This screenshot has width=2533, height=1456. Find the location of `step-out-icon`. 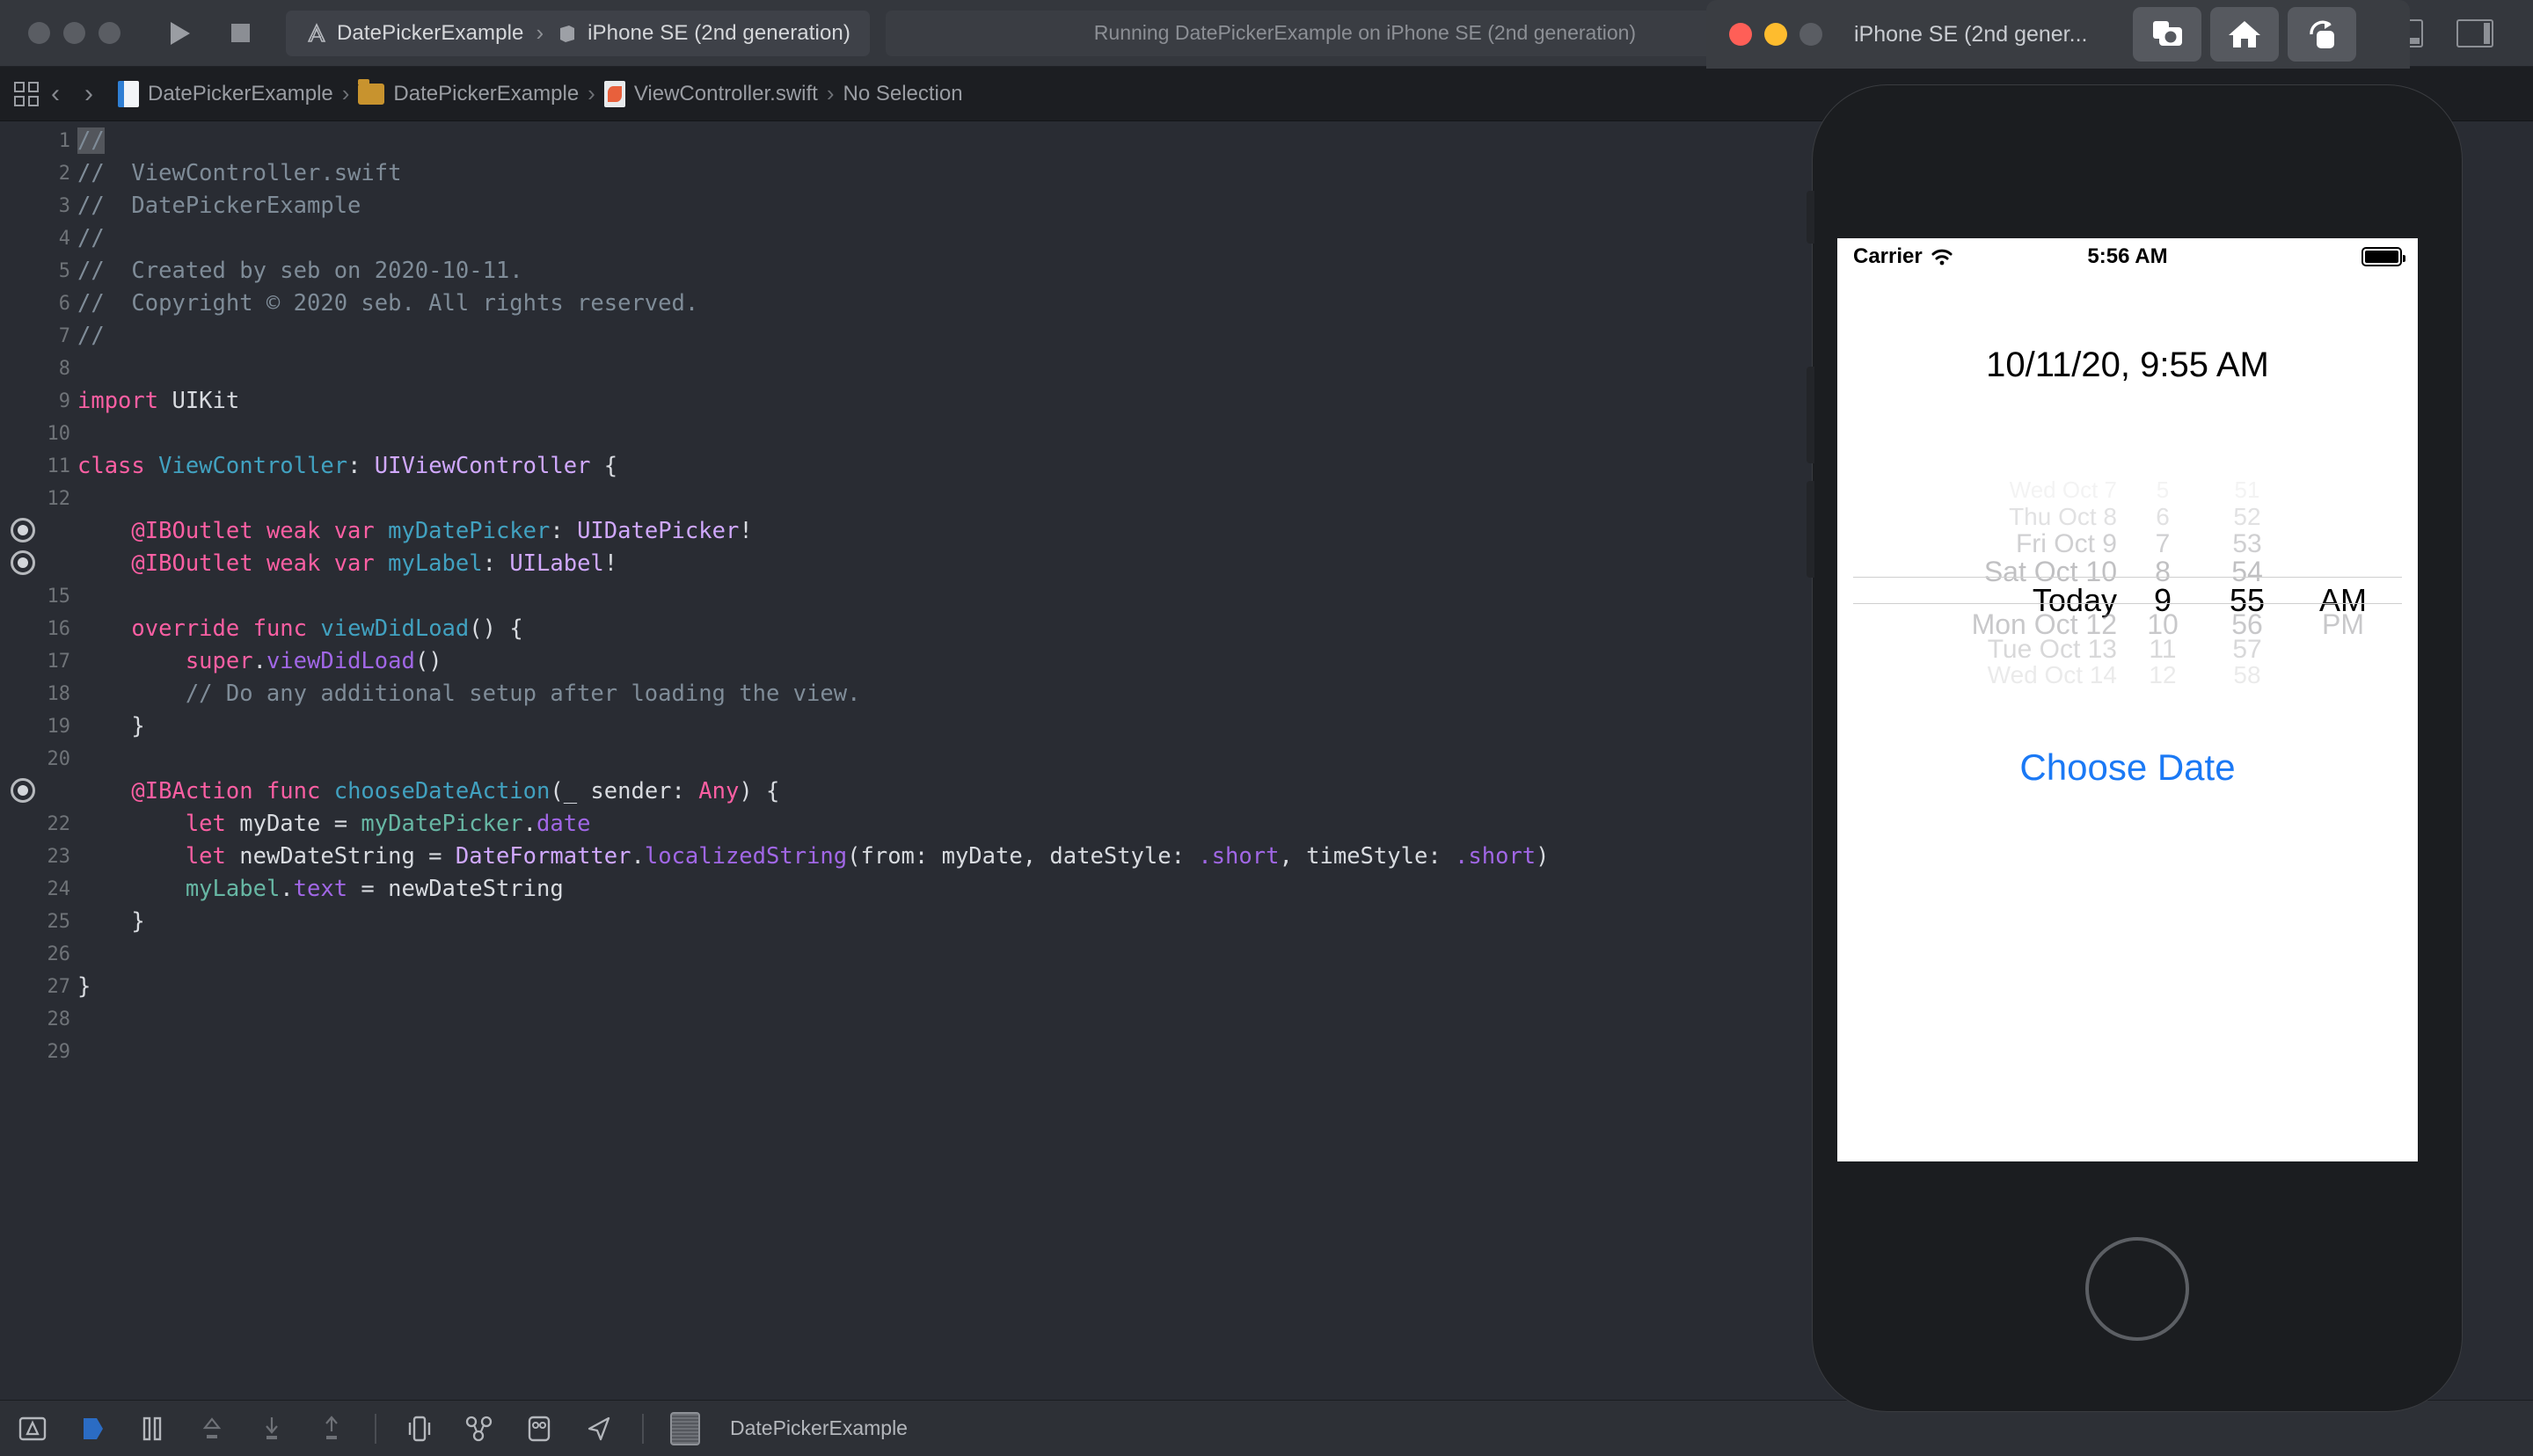

step-out-icon is located at coordinates (331, 1428).